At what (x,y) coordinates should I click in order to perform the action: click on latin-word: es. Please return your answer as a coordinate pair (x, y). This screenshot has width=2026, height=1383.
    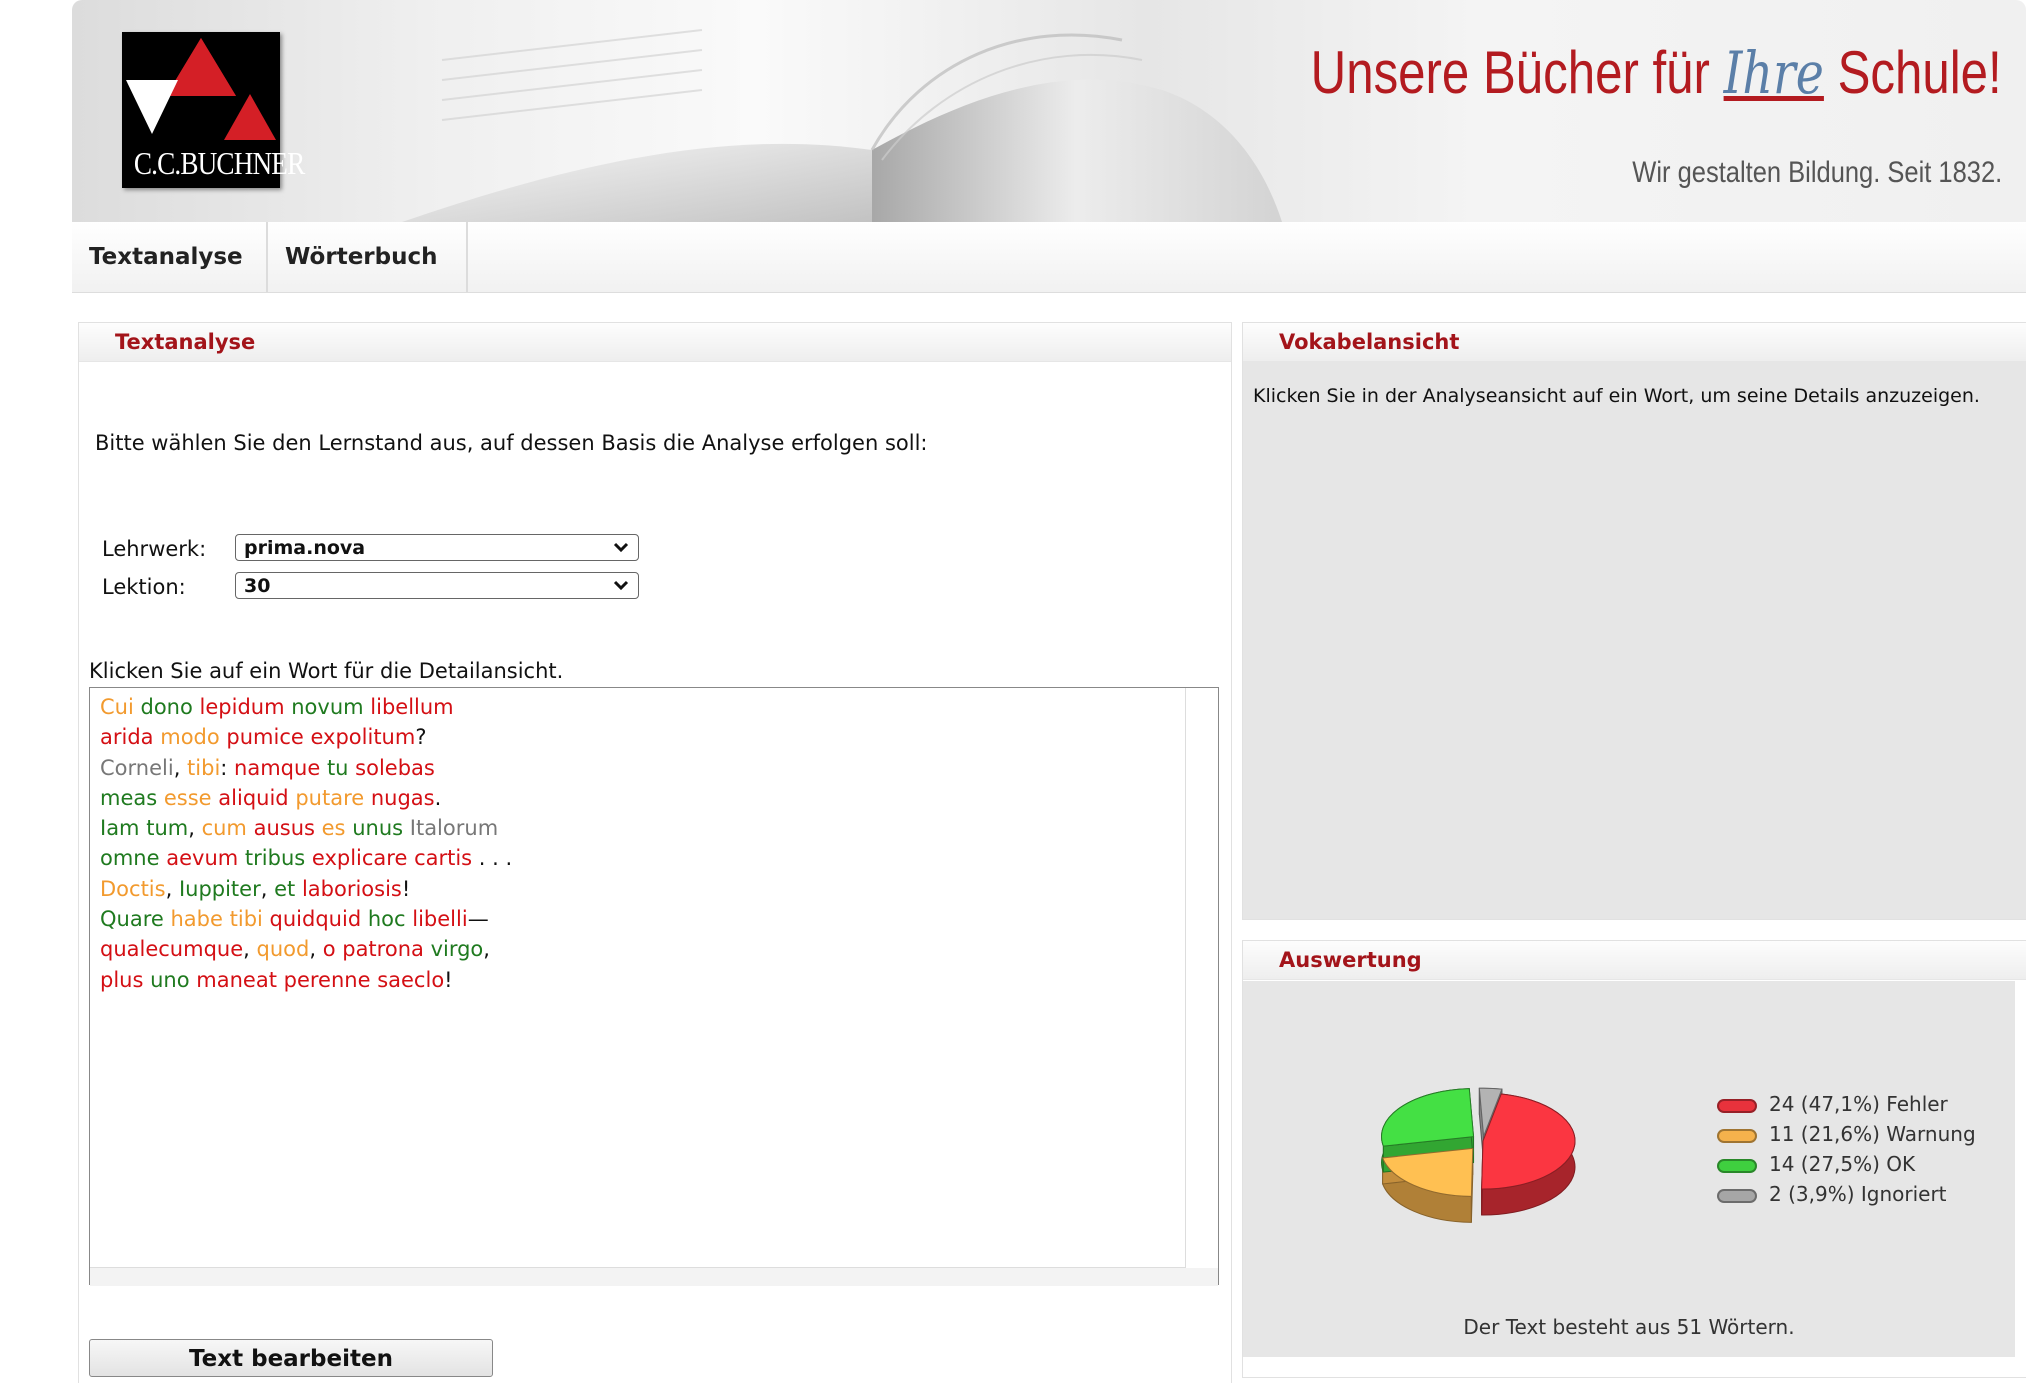
    Looking at the image, I should click on (334, 828).